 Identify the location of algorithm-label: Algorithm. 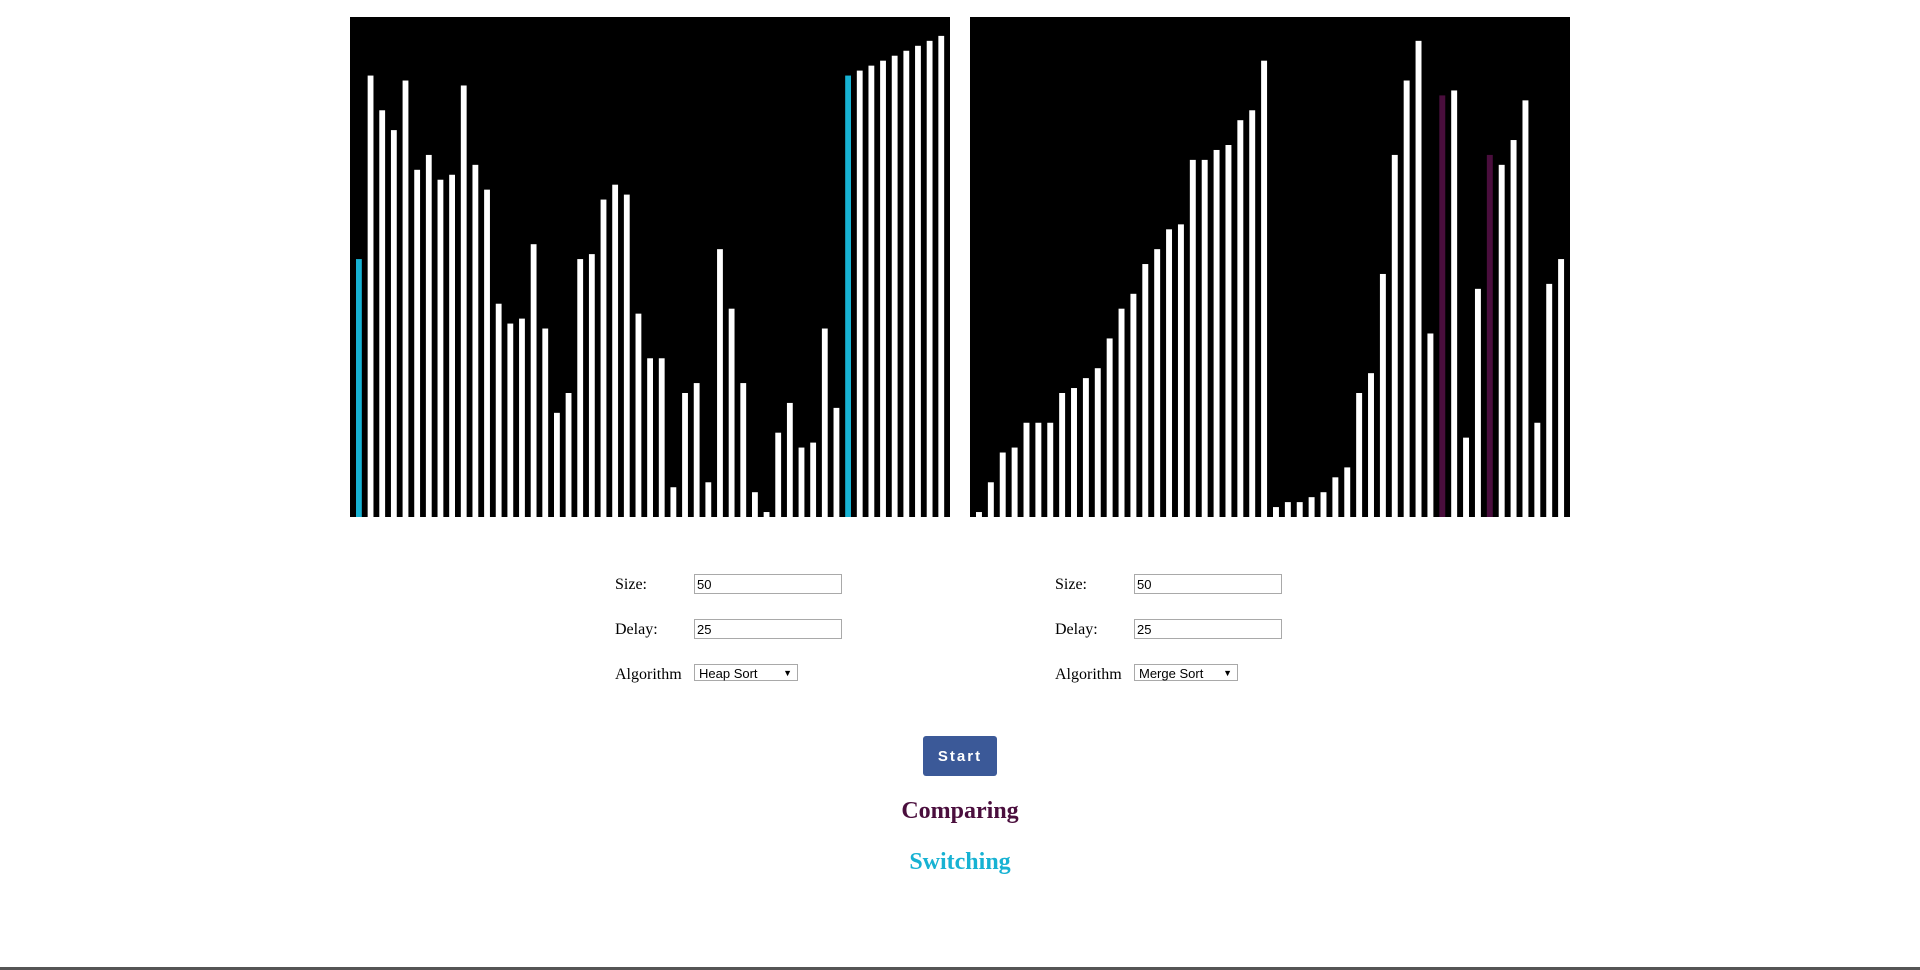
(1088, 674).